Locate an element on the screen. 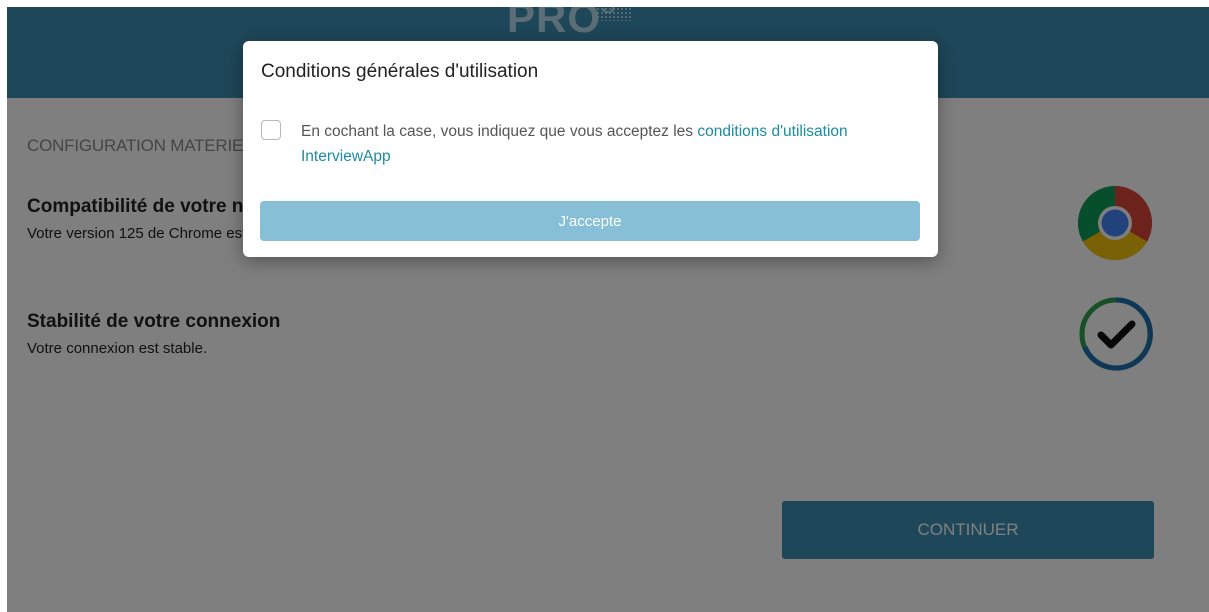 This screenshot has height=612, width=1209. accept-button: J'accepte is located at coordinates (590, 221).